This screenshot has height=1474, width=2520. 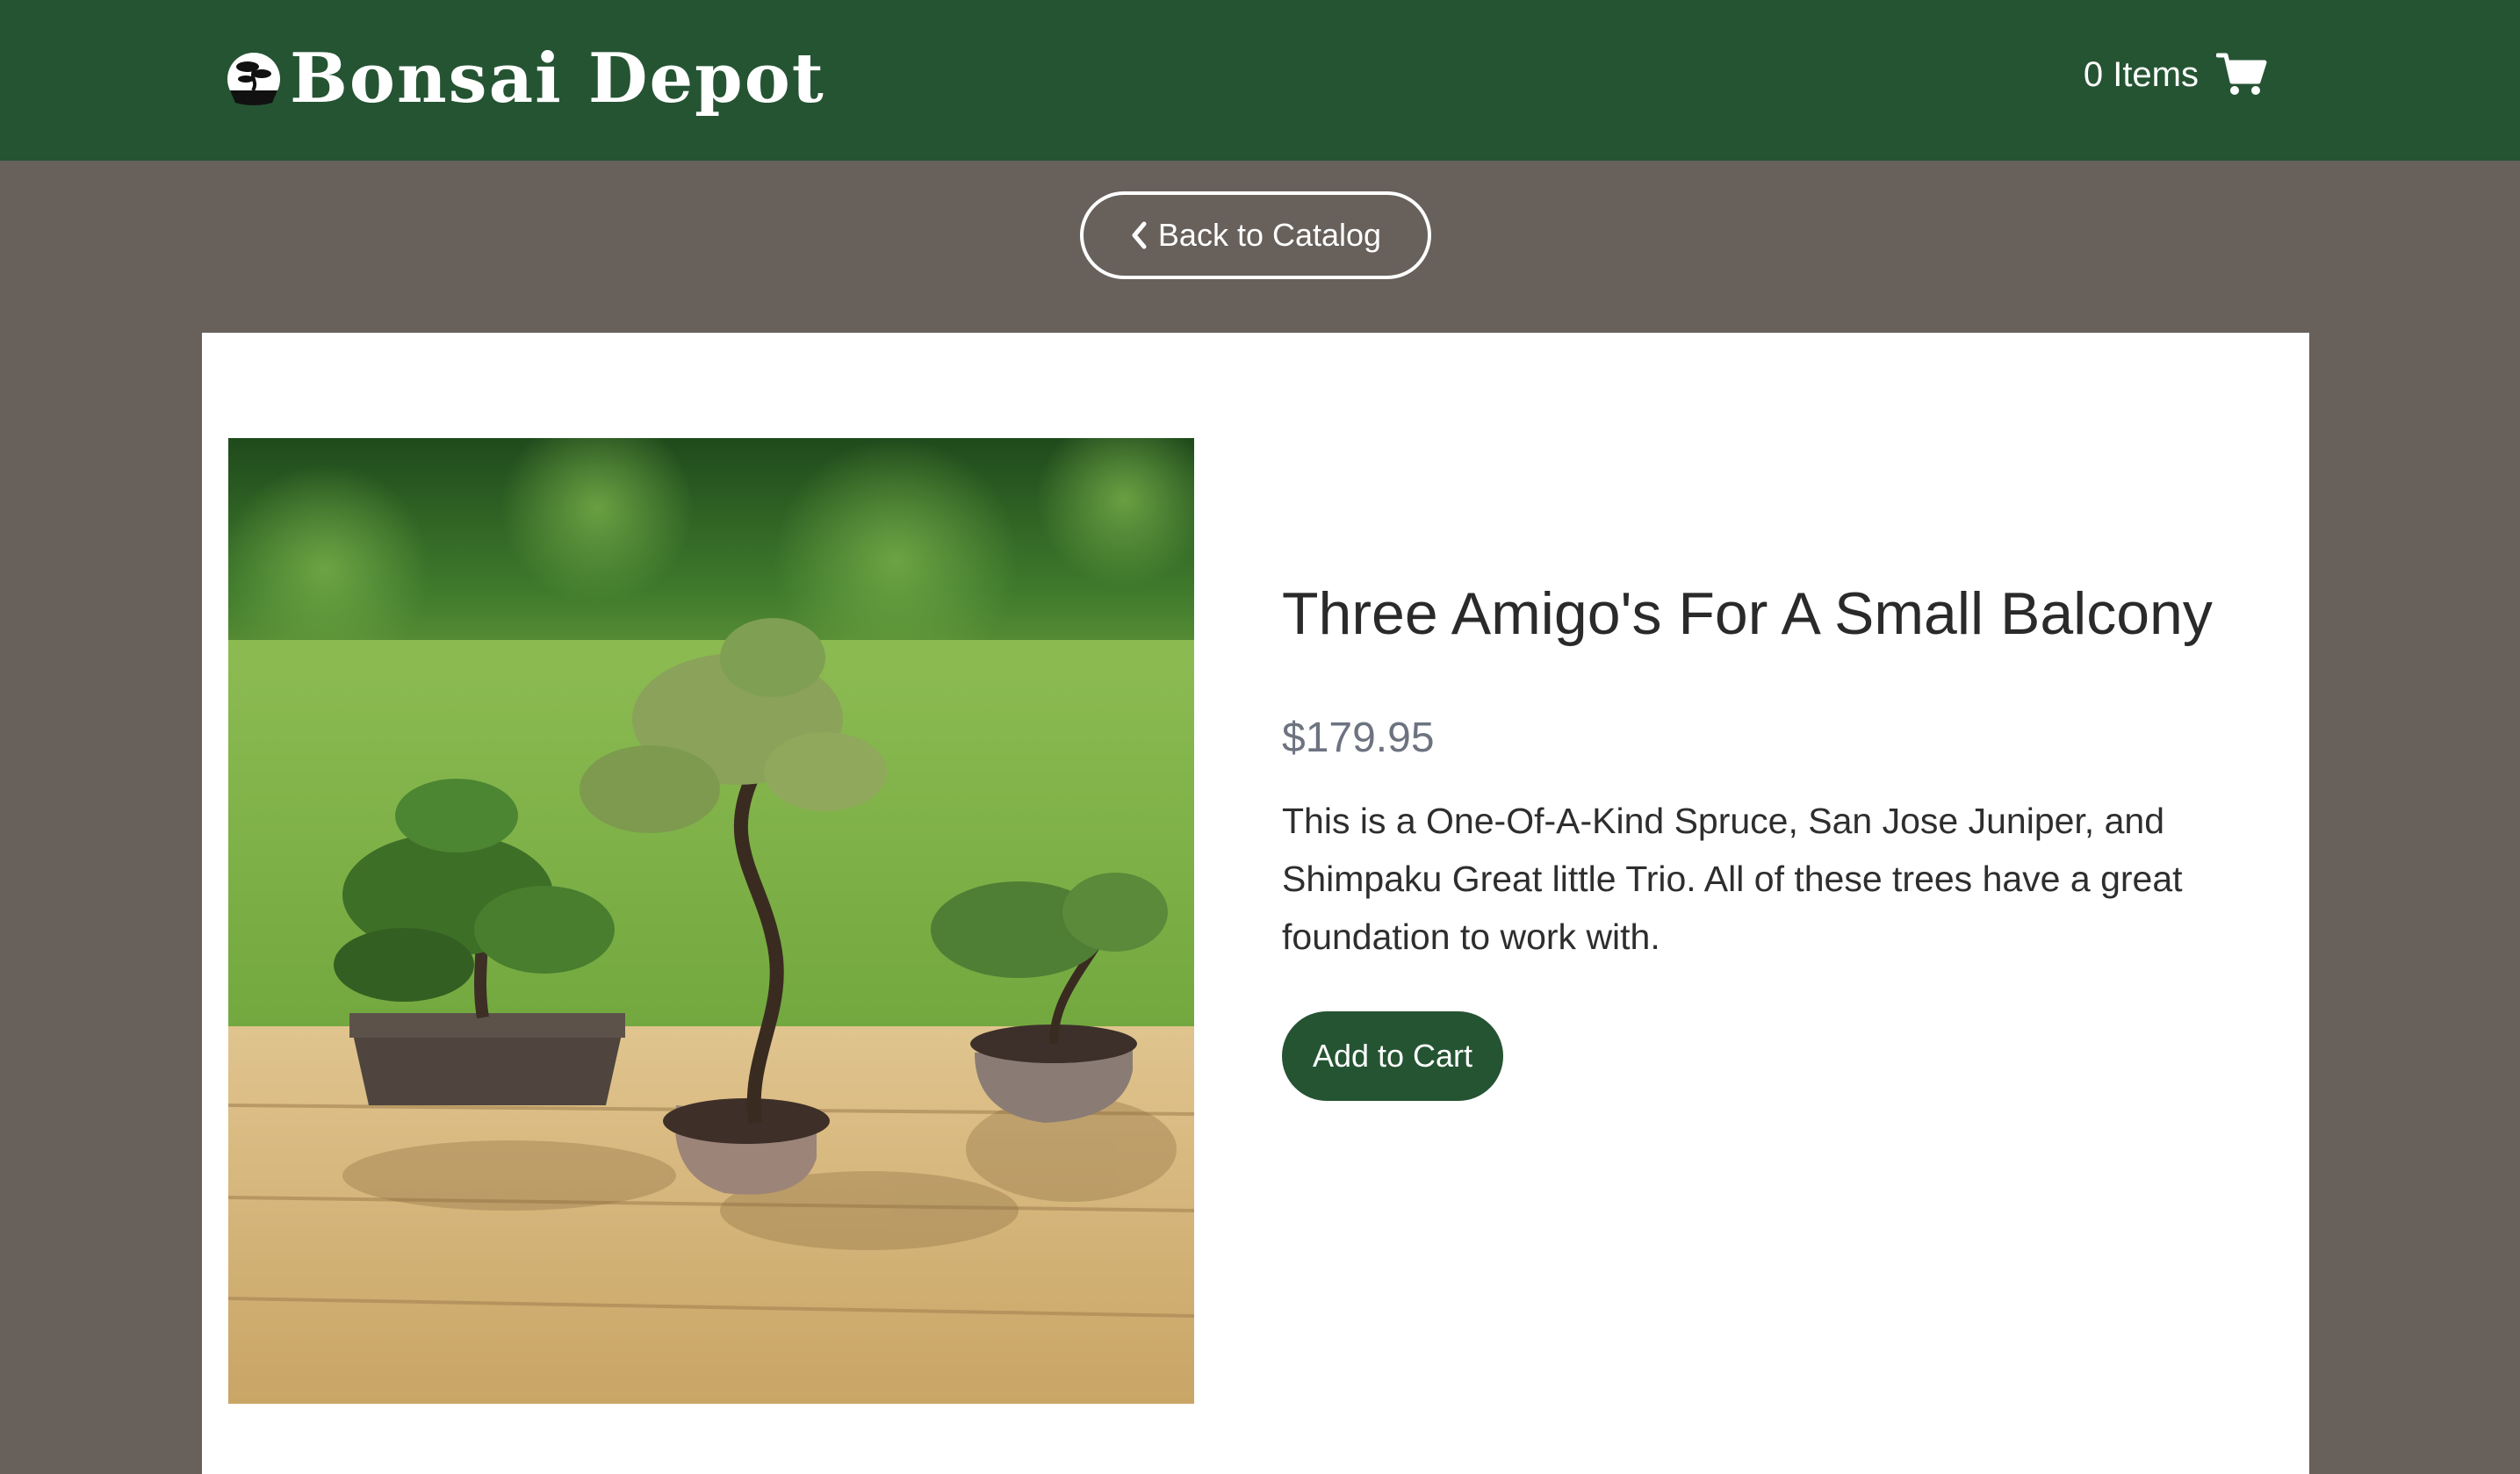 I want to click on chevron-left-icon, so click(x=1139, y=235).